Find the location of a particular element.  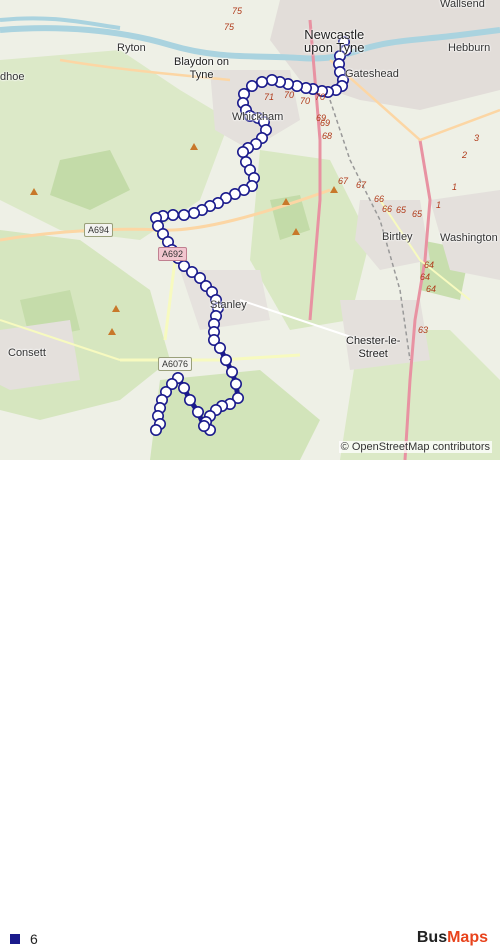

legend-route-label: 6 is located at coordinates (34, 939).